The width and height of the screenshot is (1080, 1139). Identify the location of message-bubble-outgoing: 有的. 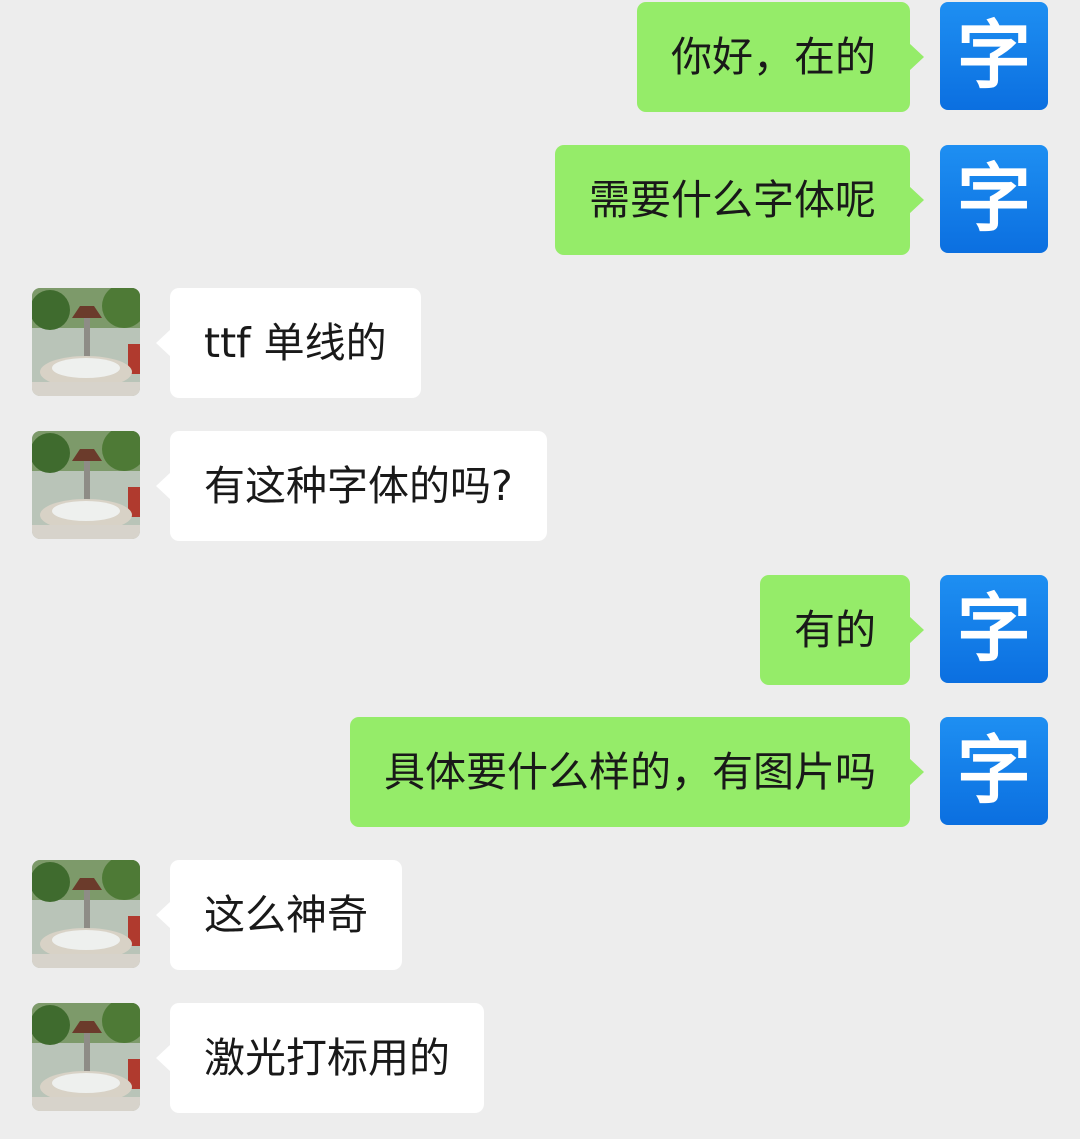
(842, 630).